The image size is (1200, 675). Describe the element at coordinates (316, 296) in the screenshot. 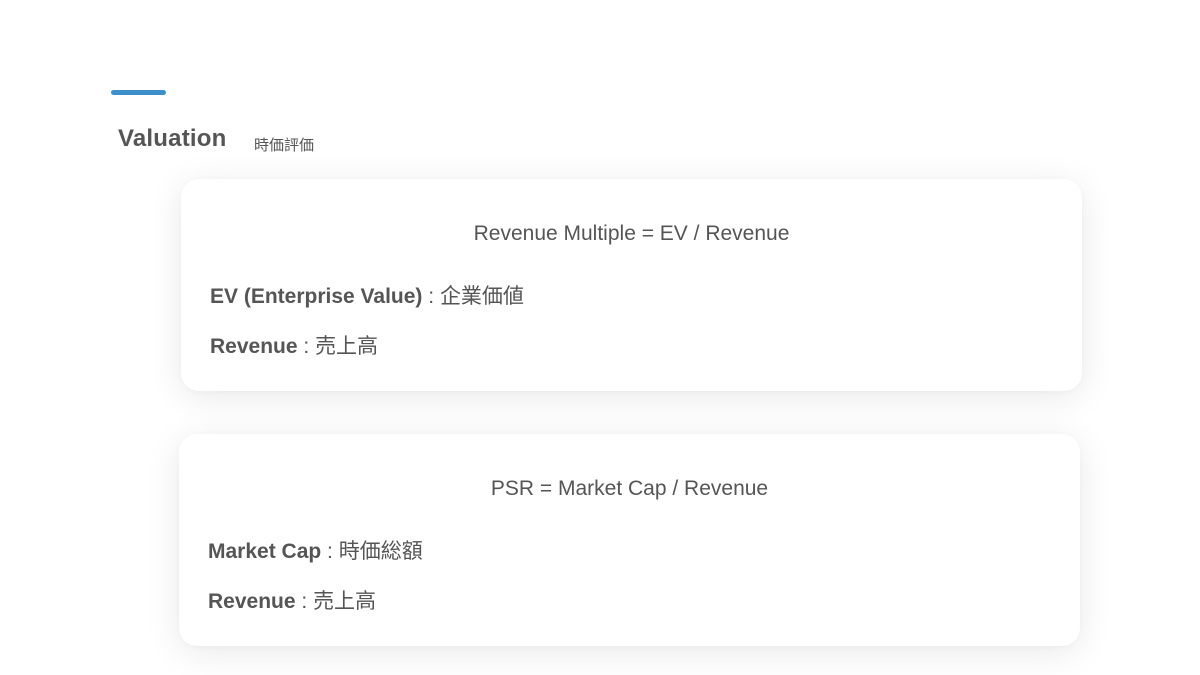

I see `definition-term: EV (Enterprise Value)` at that location.